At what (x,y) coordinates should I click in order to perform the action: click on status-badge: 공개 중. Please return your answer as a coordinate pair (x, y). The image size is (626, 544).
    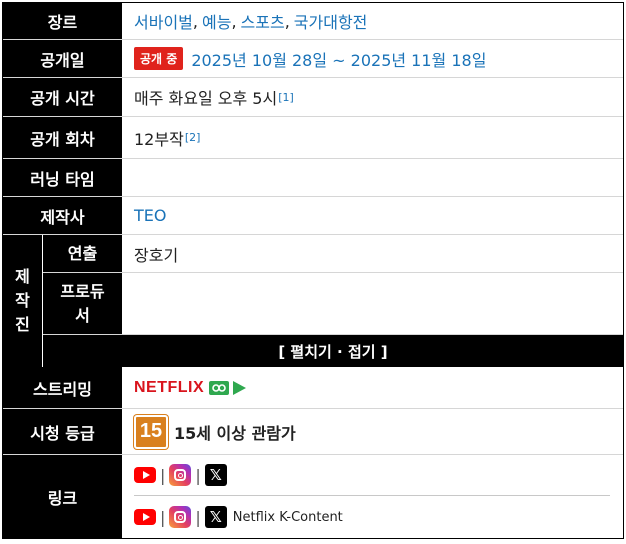
    Looking at the image, I should click on (159, 58).